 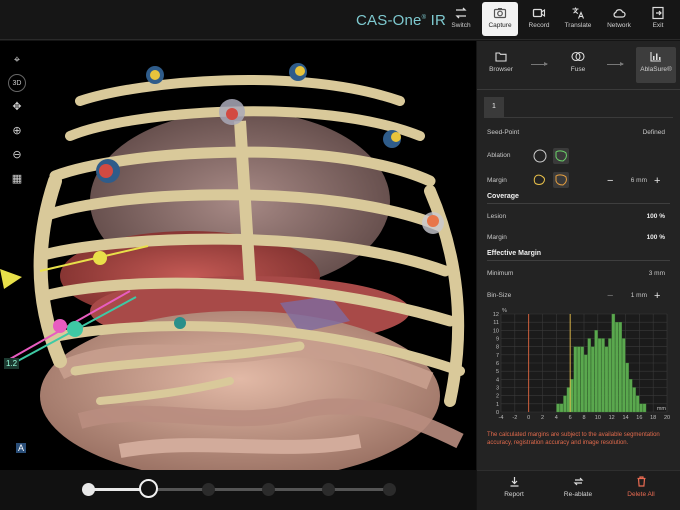 I want to click on exit-button: Exit, so click(x=658, y=19).